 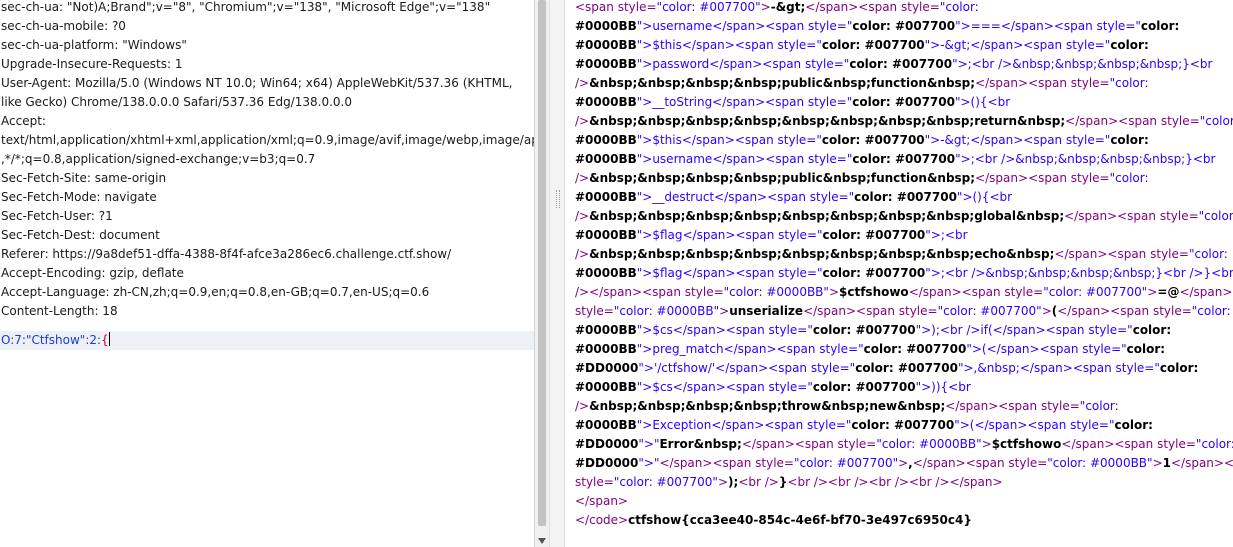 I want to click on request-header-line: Sec-Fetch-User: ?1, so click(x=57, y=216).